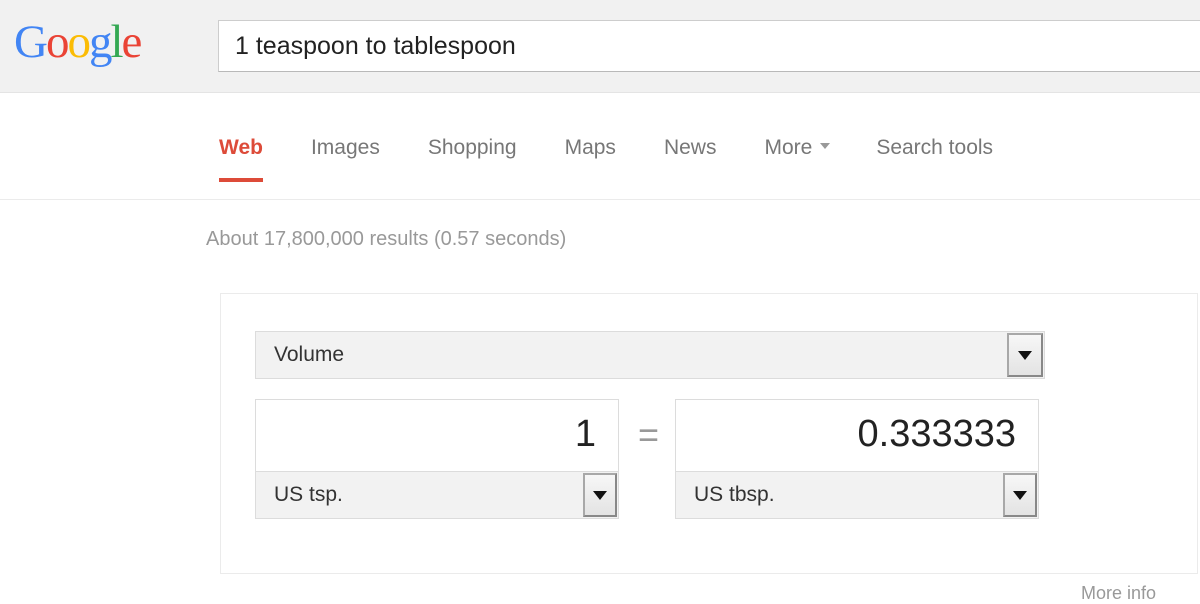 The height and width of the screenshot is (604, 1200). I want to click on target-unit-select: US tbsp., so click(857, 495).